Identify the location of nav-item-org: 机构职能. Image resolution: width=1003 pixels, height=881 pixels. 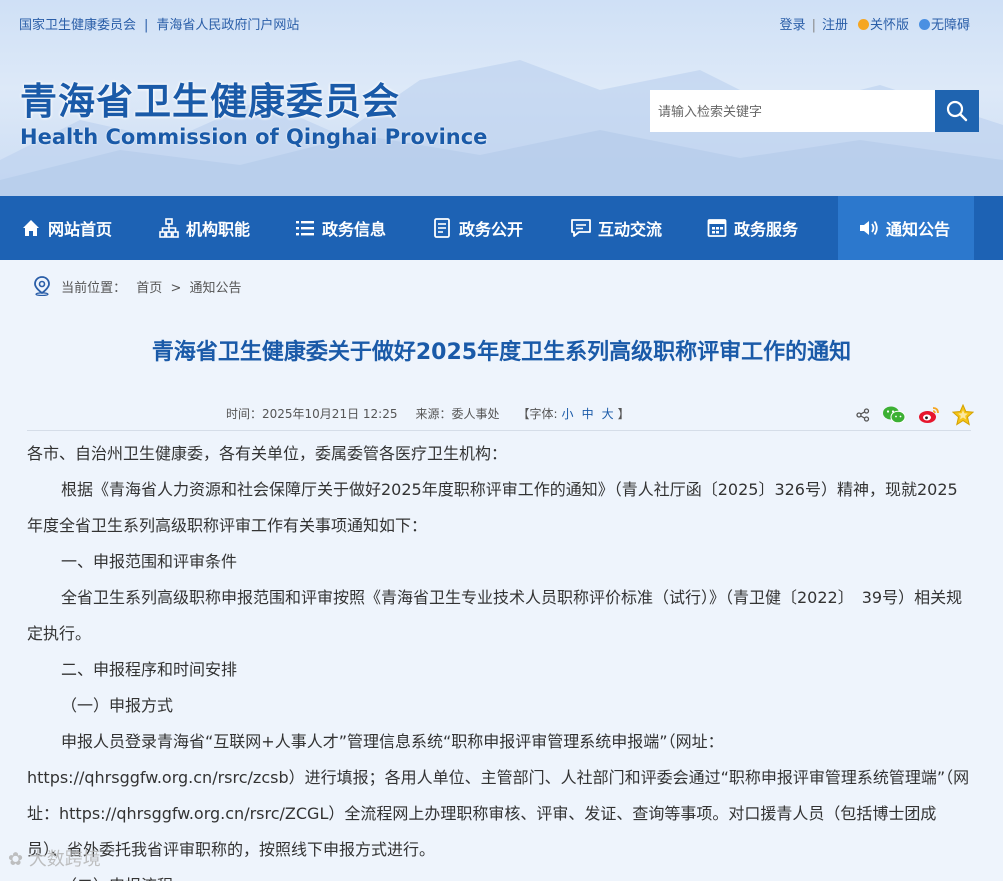
(224, 228).